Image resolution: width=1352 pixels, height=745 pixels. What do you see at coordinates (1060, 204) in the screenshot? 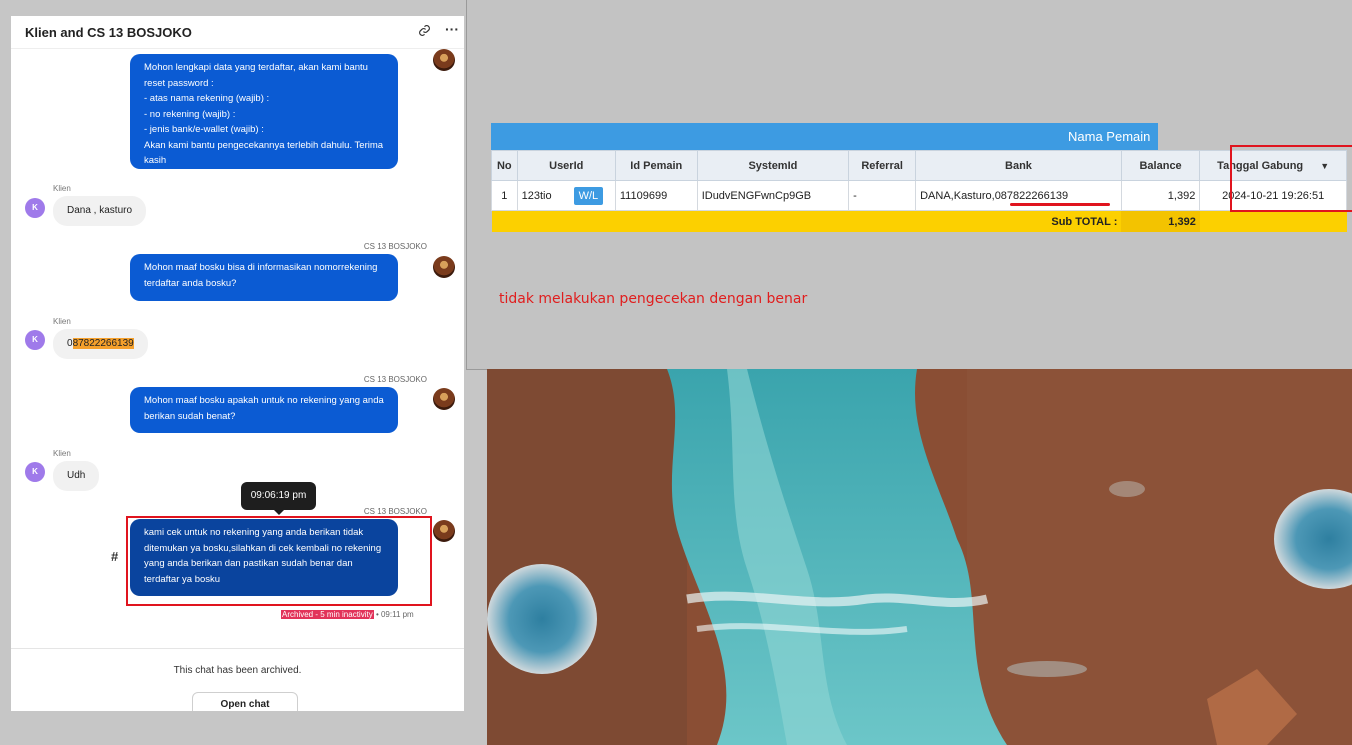
I see `annotation-underline` at bounding box center [1060, 204].